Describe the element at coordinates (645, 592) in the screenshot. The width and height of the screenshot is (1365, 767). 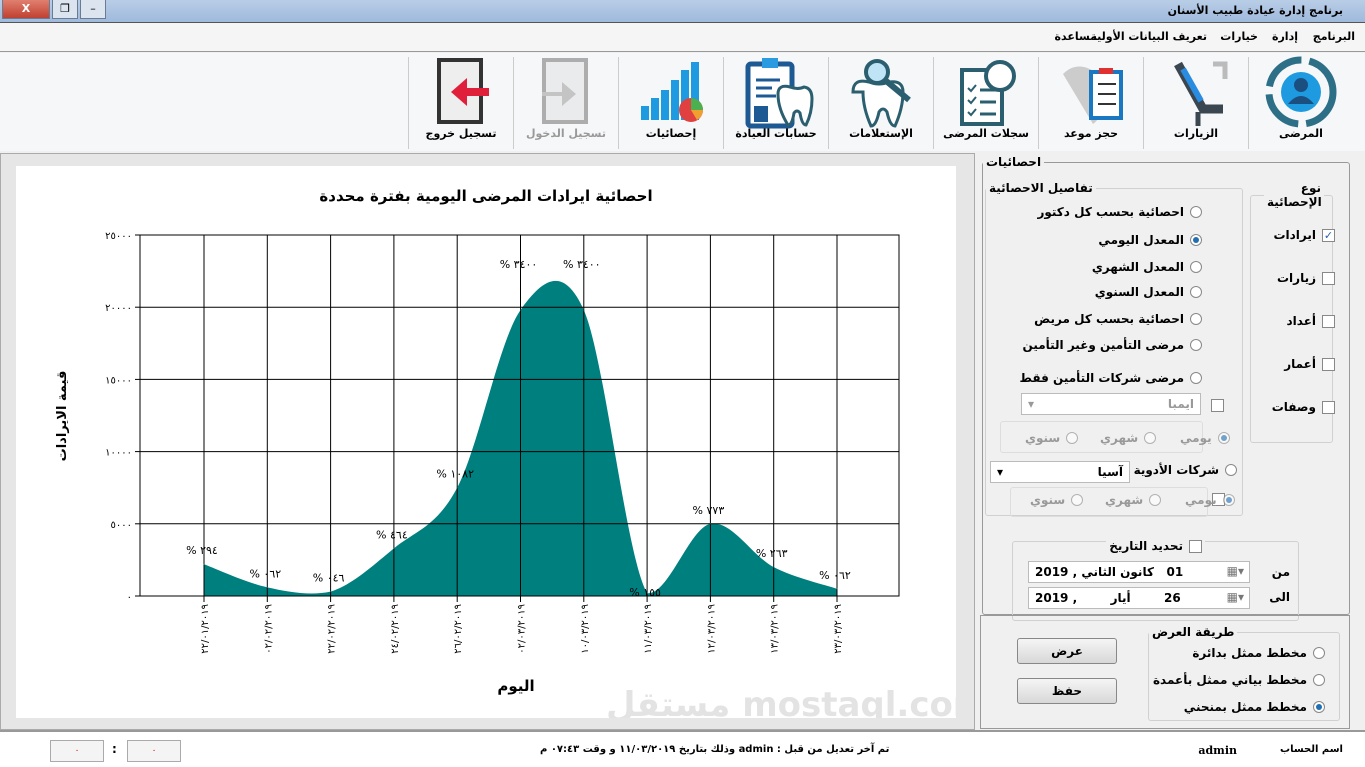
I see `data-label: % ١٥٥` at that location.